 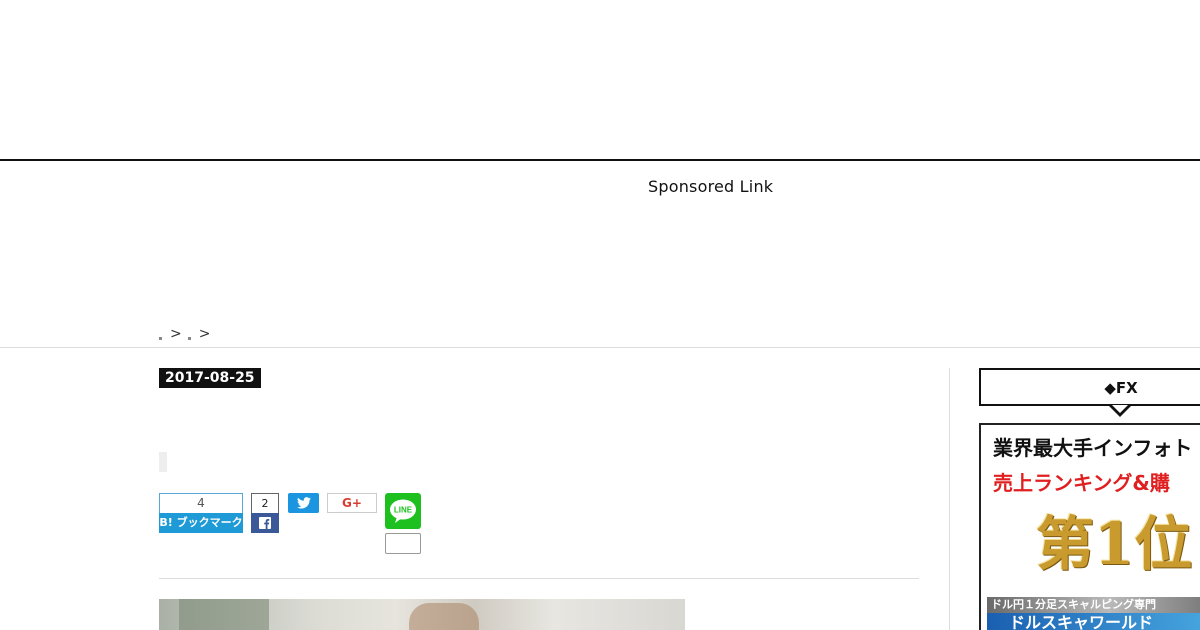 I want to click on line-share-button: LINE, so click(x=403, y=511).